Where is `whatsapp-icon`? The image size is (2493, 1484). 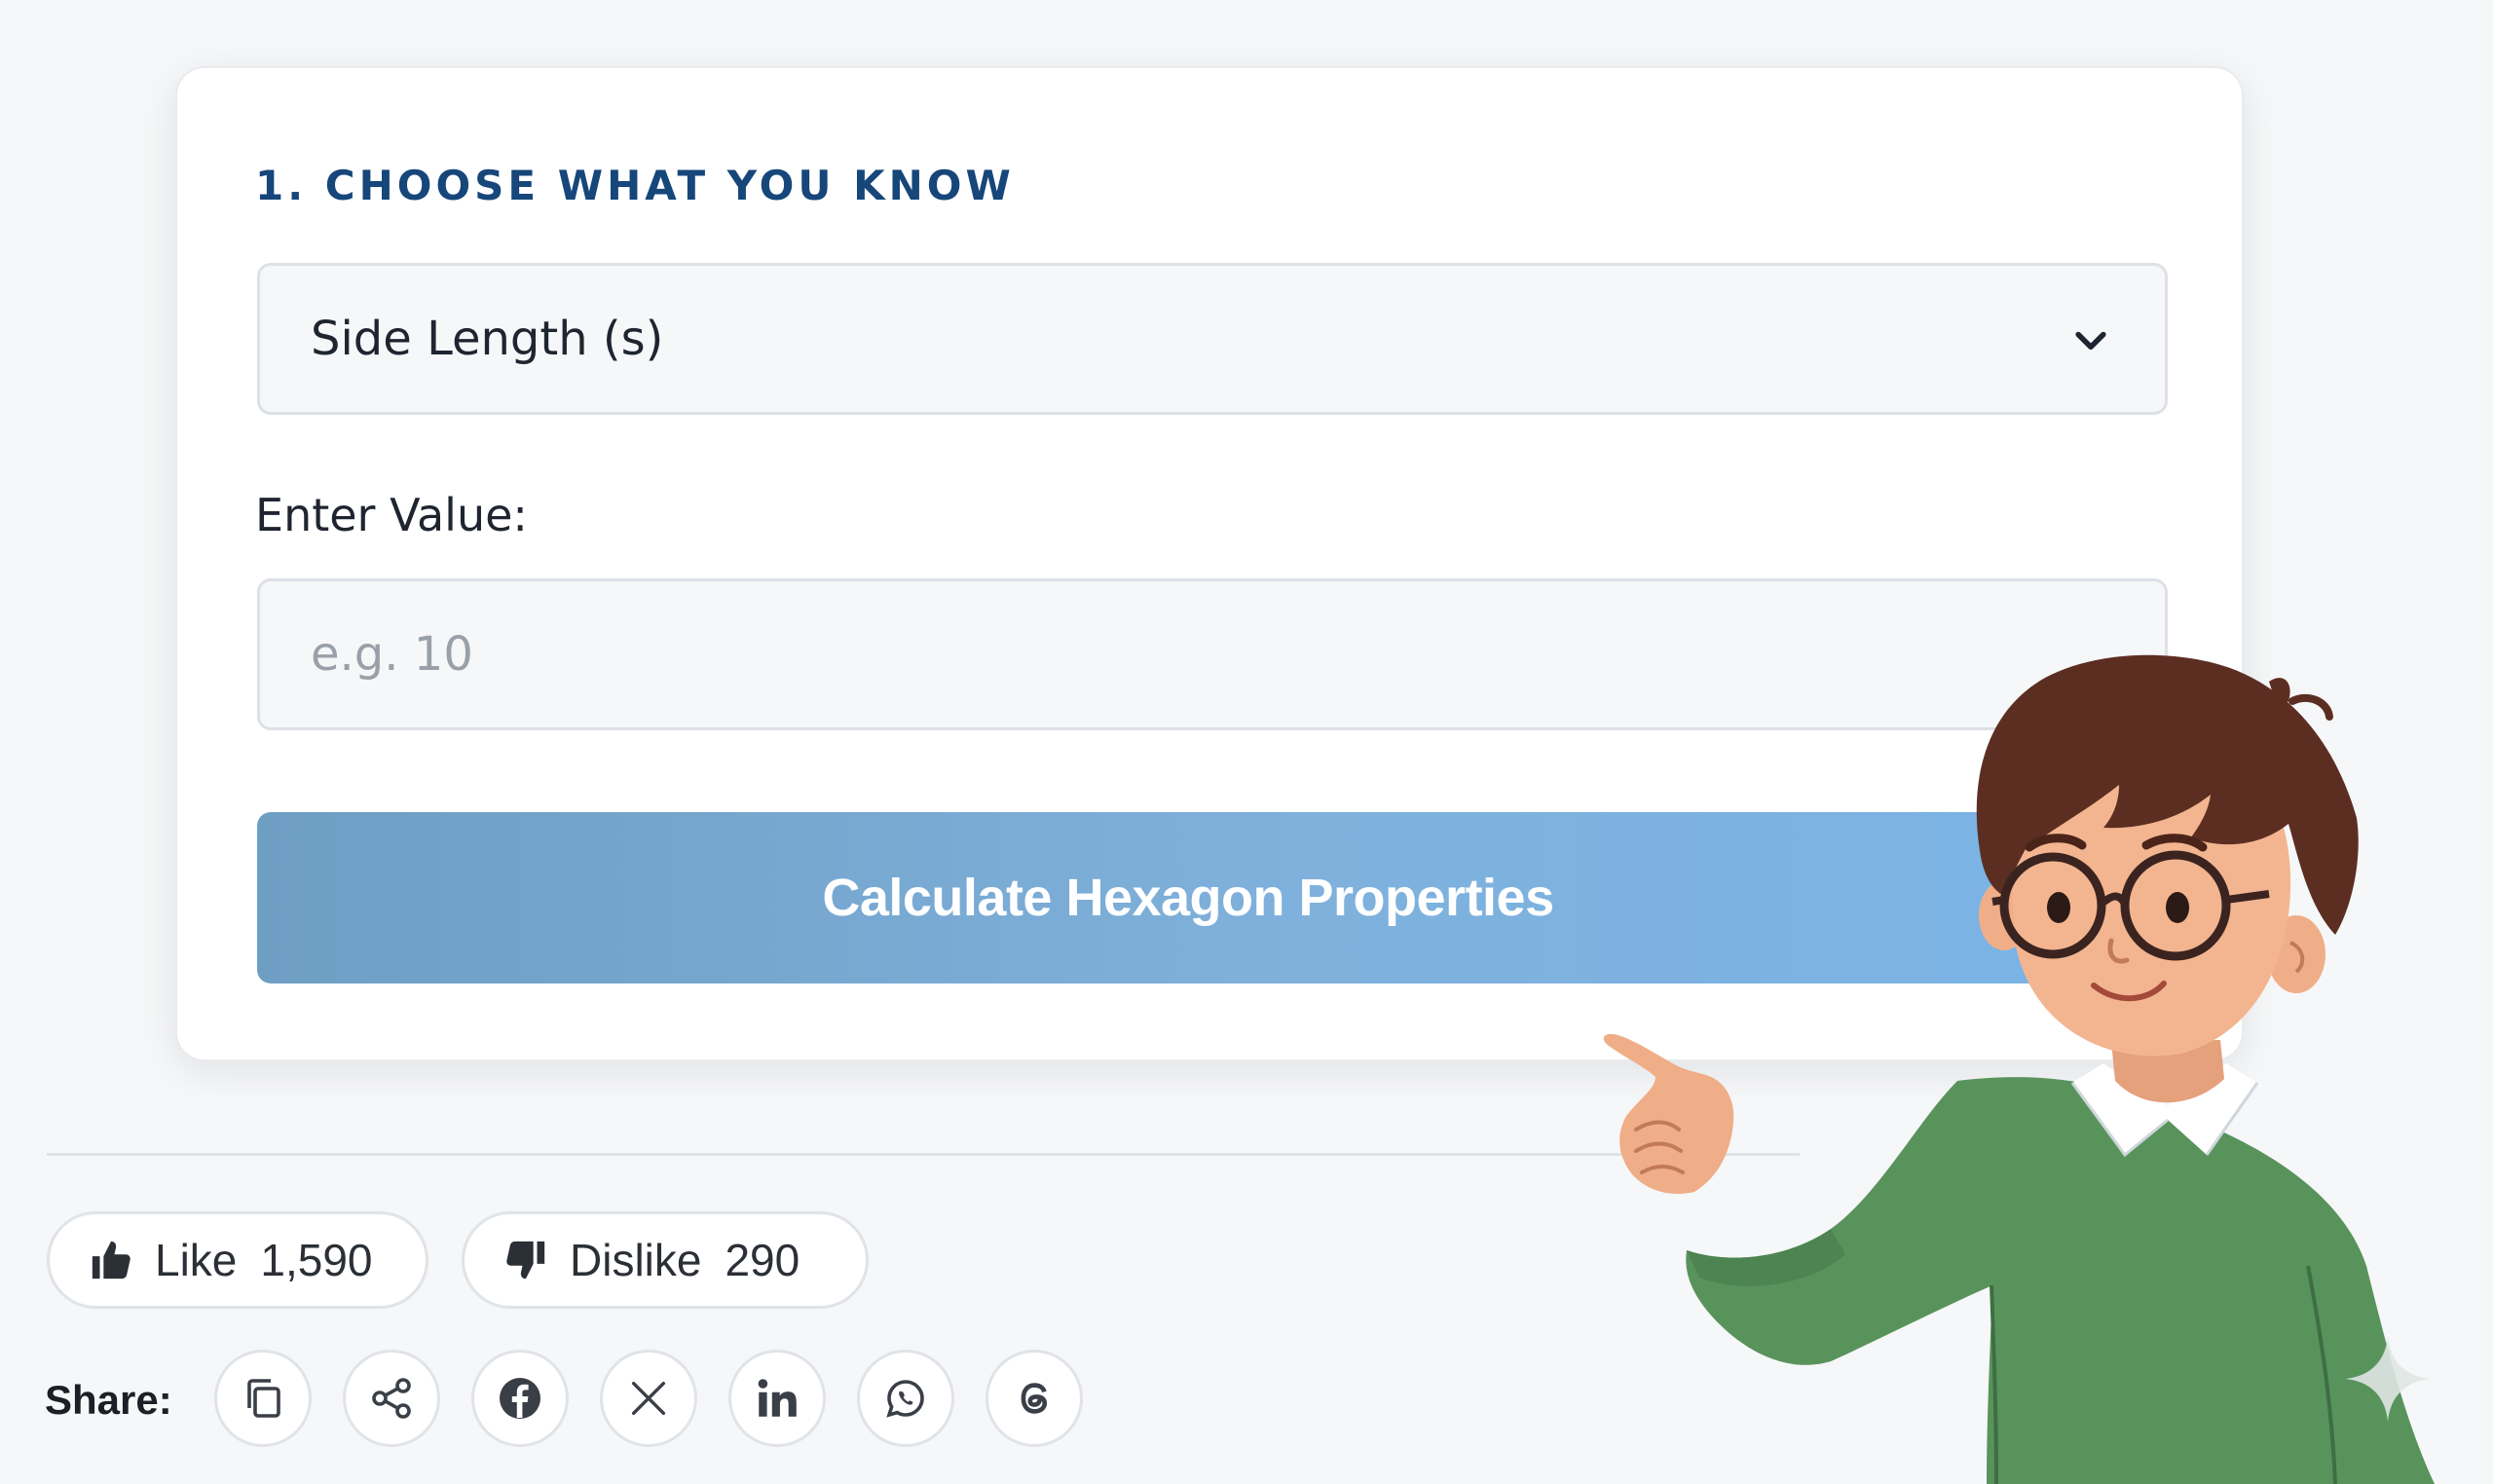 whatsapp-icon is located at coordinates (905, 1399).